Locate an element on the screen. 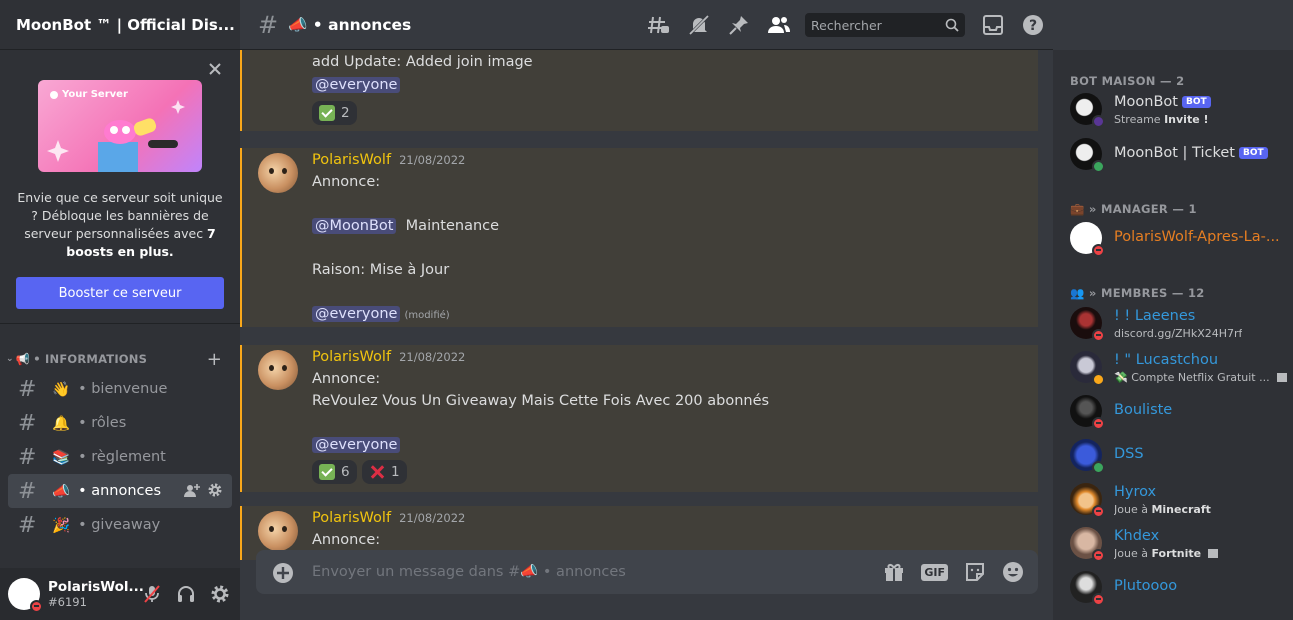  promo-banner-image: Your Server is located at coordinates (120, 126).